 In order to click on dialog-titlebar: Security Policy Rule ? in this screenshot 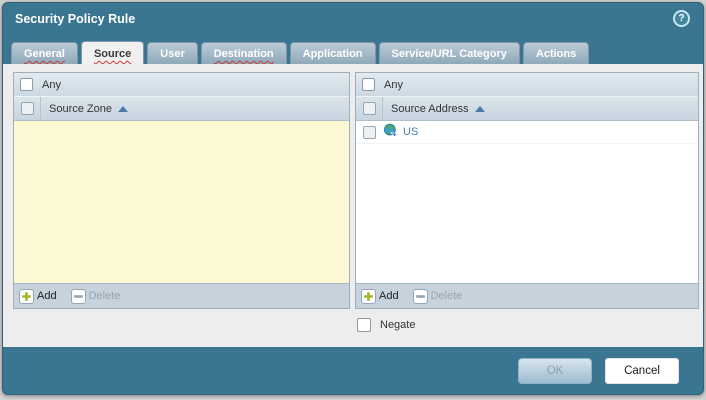, I will do `click(353, 18)`.